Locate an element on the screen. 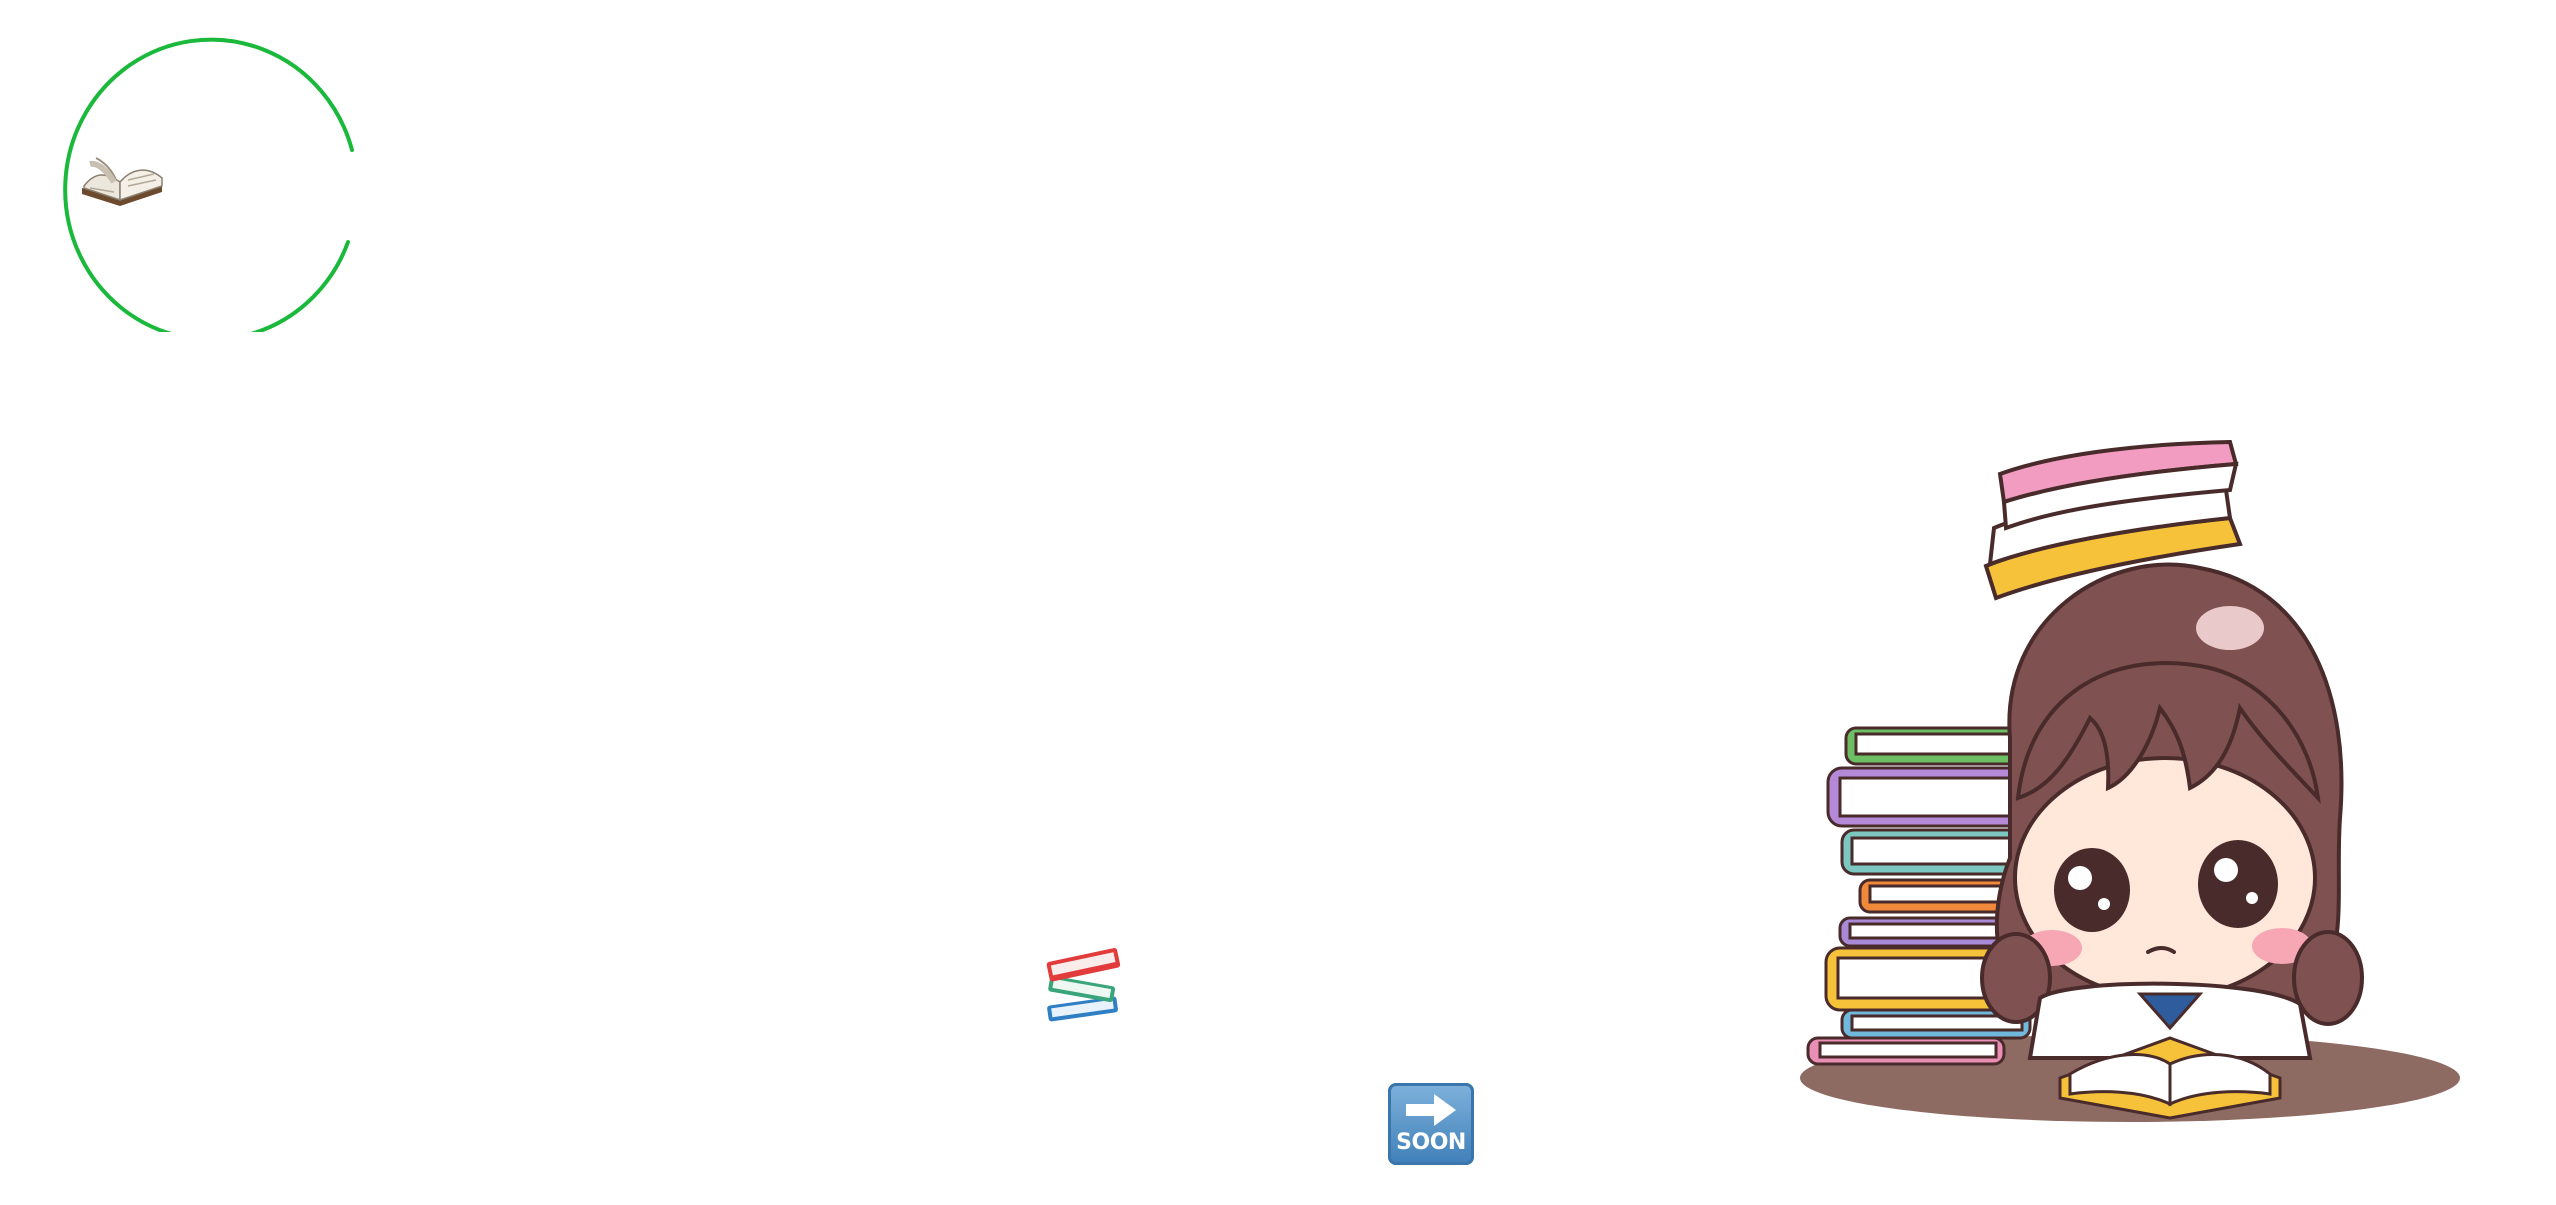 Image resolution: width=2556 pixels, height=1205 pixels. soon-label: SOON is located at coordinates (1431, 1142).